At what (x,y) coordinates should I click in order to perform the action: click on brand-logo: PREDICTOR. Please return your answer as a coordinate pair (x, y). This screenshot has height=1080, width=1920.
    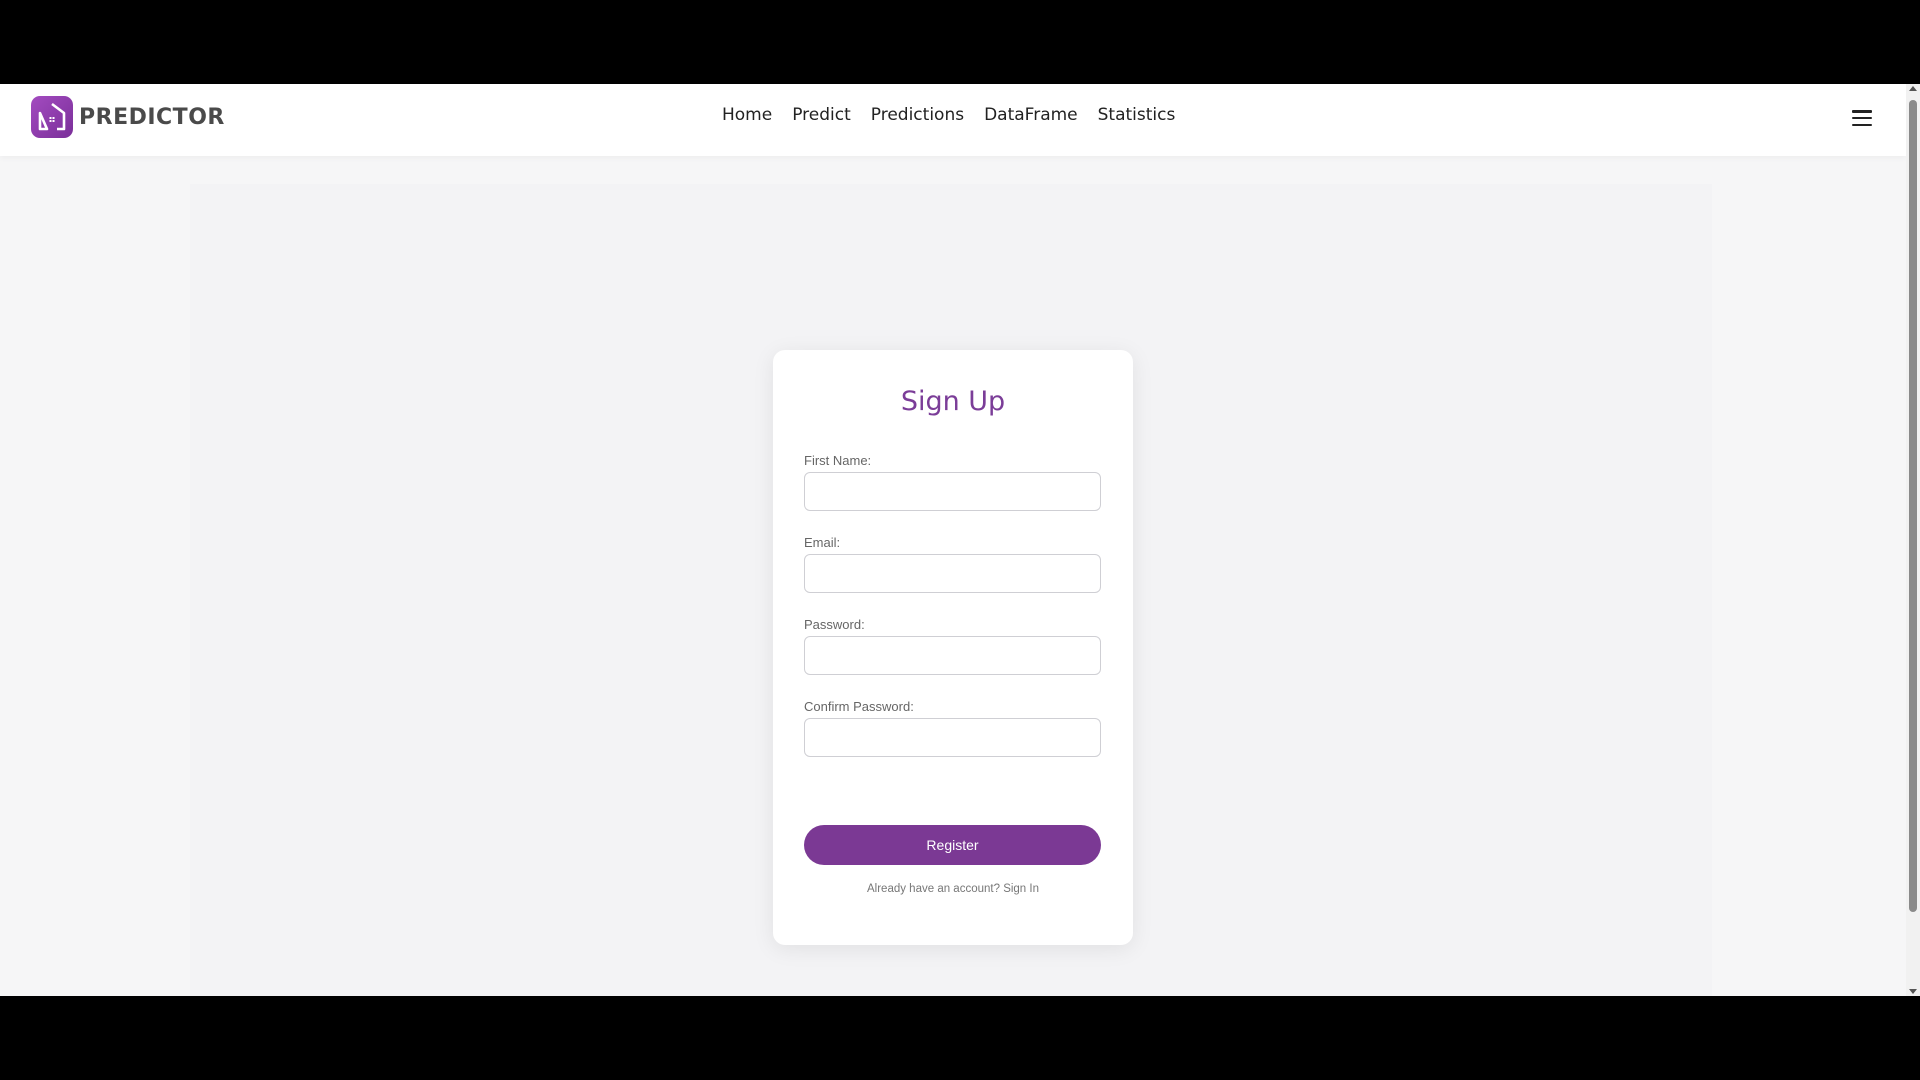
    Looking at the image, I should click on (128, 117).